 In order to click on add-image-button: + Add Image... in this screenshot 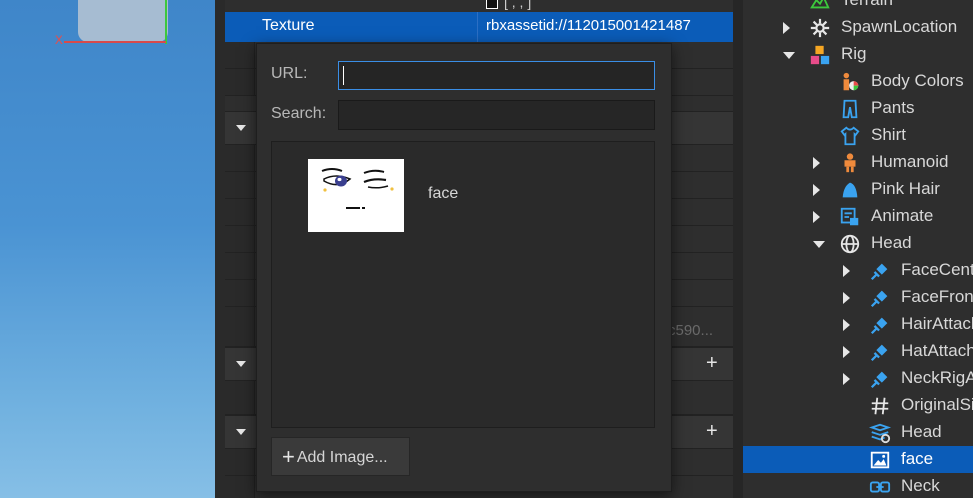, I will do `click(340, 456)`.